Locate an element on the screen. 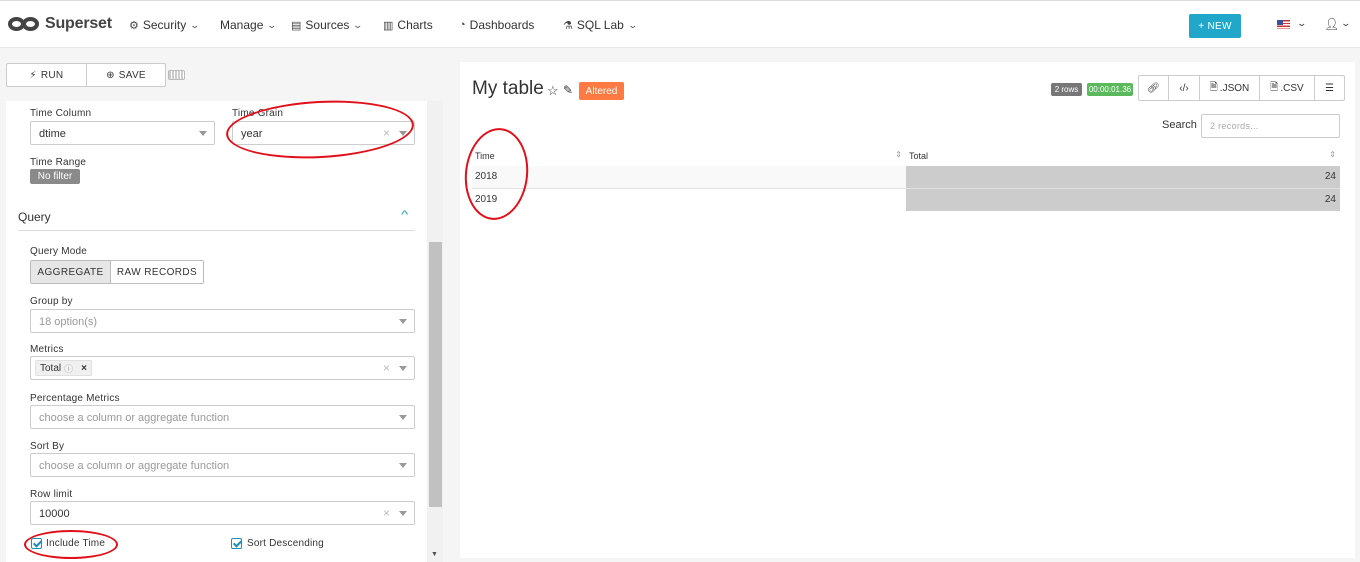 Image resolution: width=1360 pixels, height=562 pixels. time-grain-label: Time Grain is located at coordinates (258, 113).